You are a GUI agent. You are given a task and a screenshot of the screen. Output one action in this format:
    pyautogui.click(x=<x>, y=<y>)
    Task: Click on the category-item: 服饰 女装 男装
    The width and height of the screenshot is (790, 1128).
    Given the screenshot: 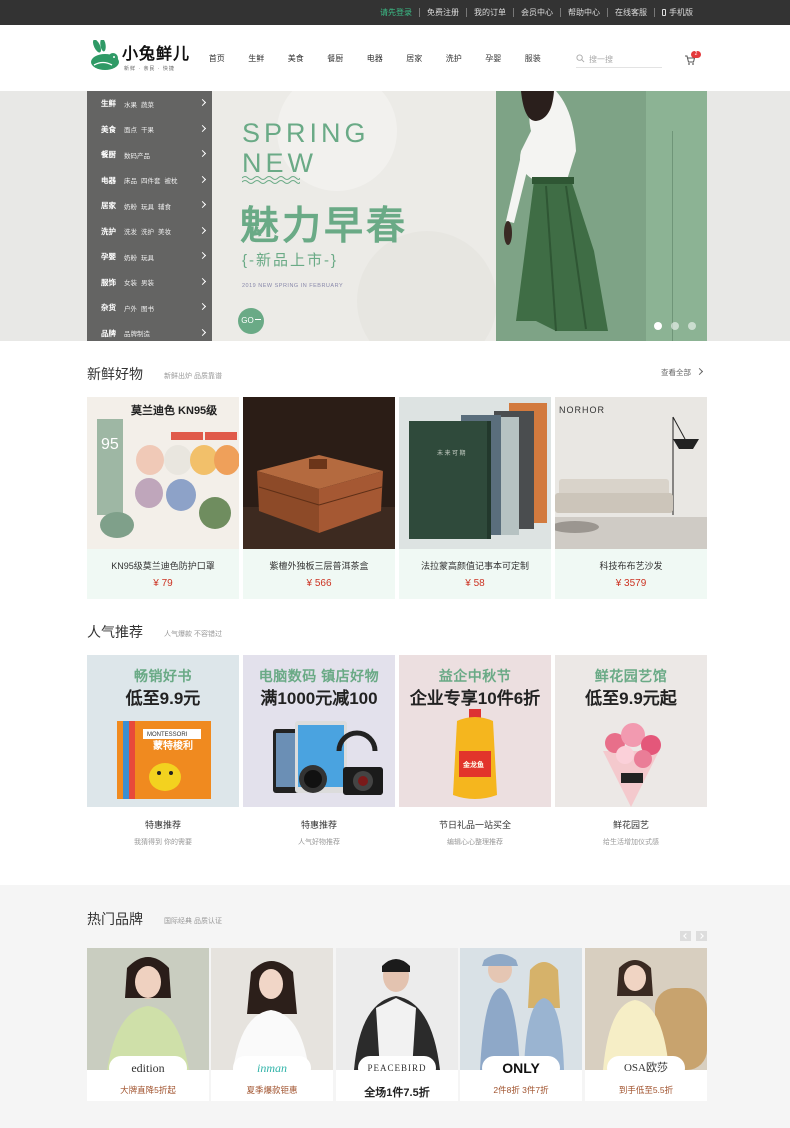 What is the action you would take?
    pyautogui.click(x=149, y=283)
    